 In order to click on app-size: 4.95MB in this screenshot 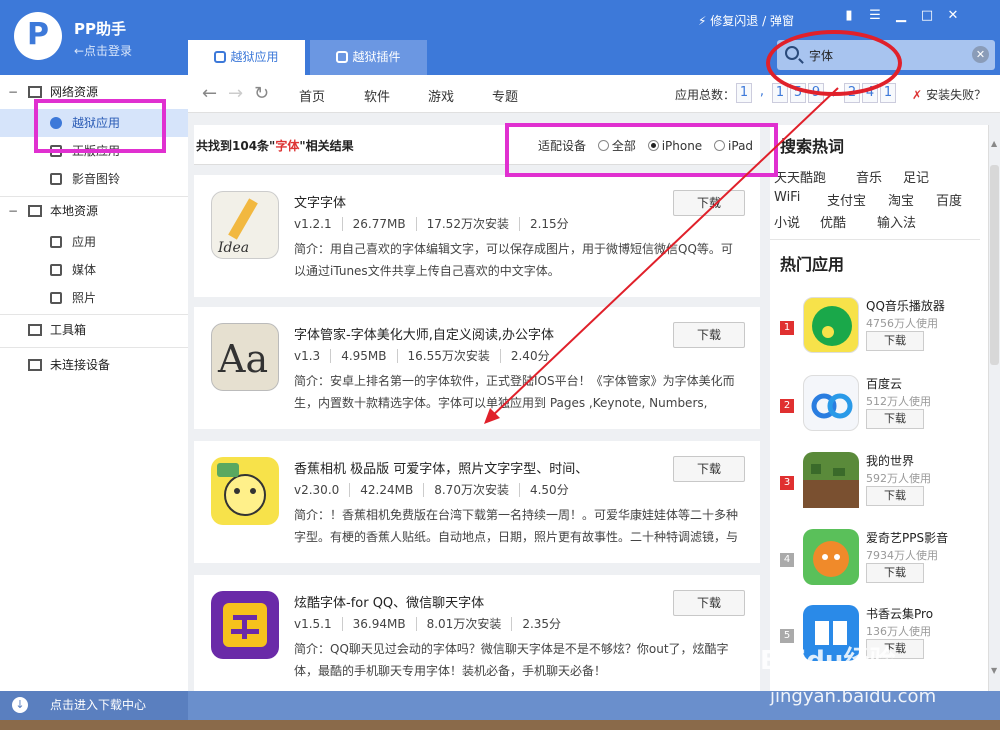, I will do `click(369, 356)`.